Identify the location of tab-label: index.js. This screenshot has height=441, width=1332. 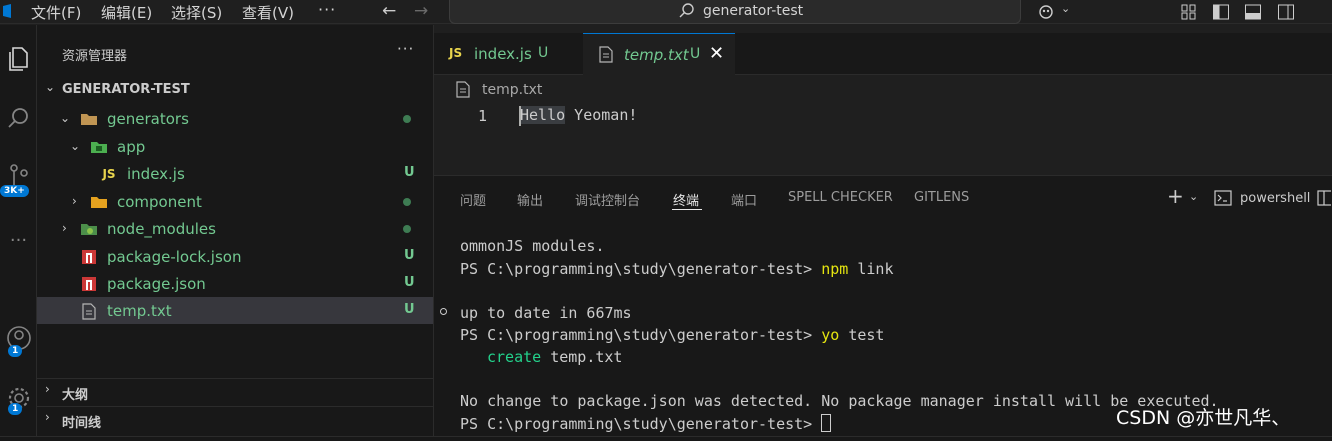
(503, 54).